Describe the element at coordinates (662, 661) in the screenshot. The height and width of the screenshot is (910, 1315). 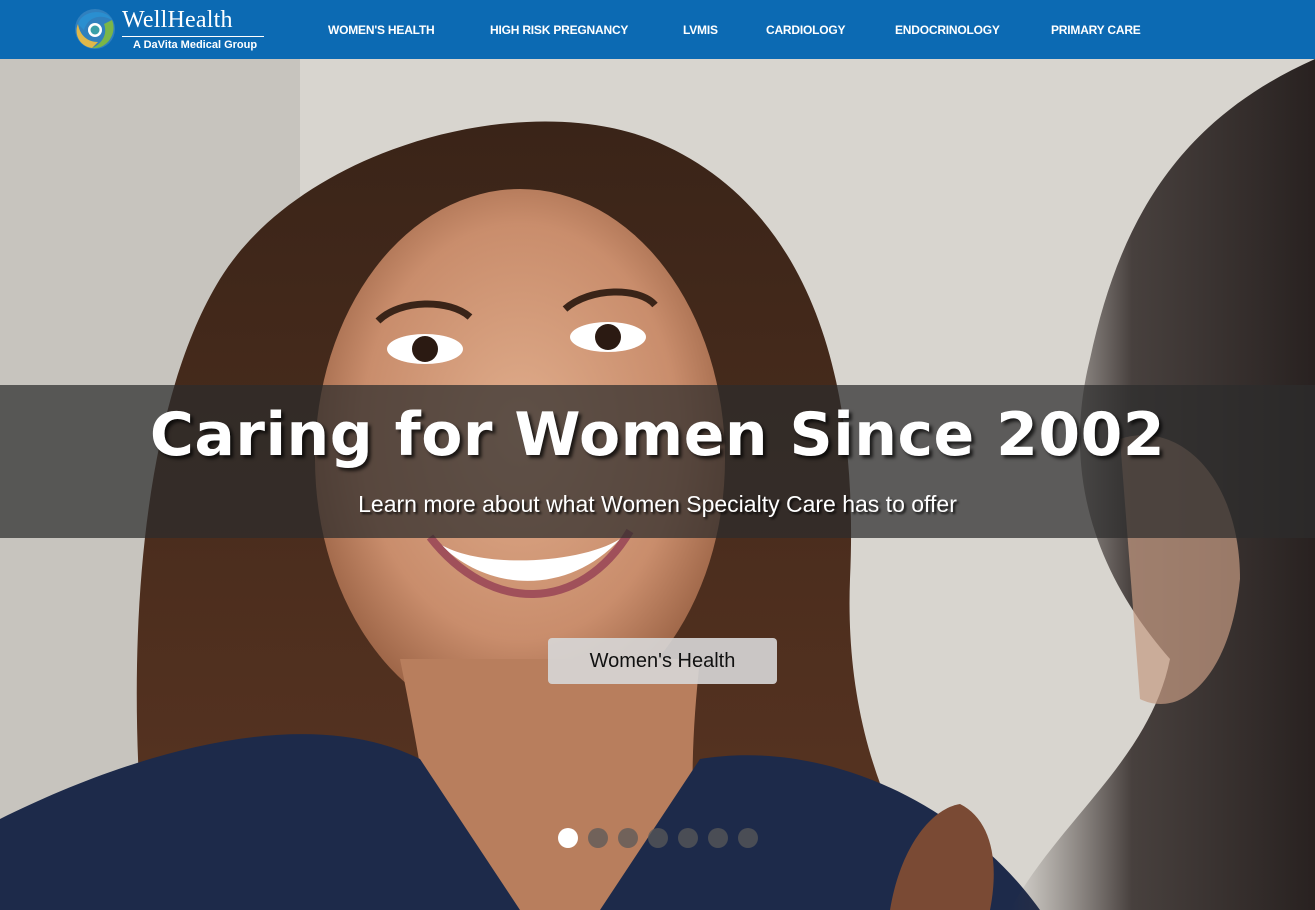
I see `womens-health-button: Women's Health` at that location.